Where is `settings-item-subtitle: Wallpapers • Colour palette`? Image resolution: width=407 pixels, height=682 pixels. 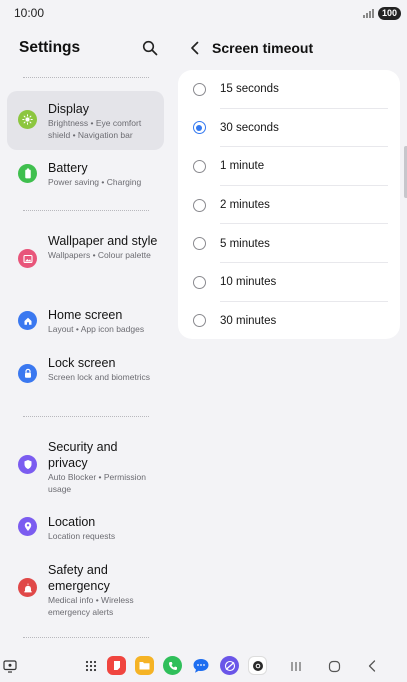
settings-item-subtitle: Wallpapers • Colour palette is located at coordinates (99, 255).